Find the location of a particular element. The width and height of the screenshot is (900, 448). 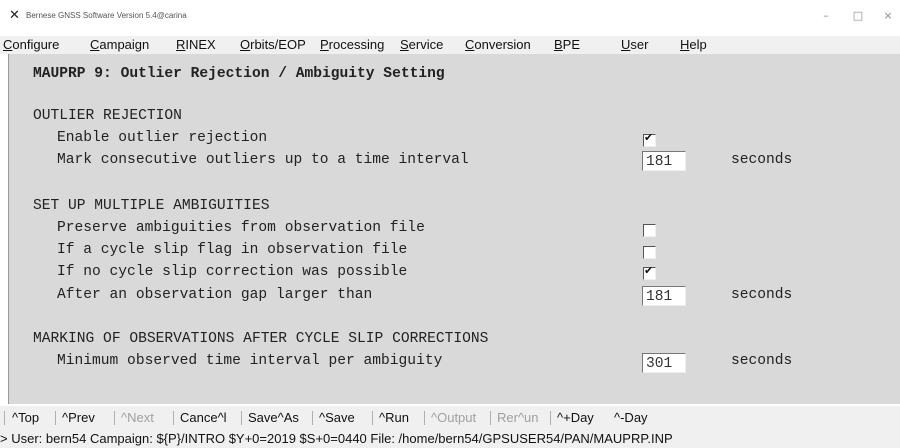

window-title: Bernese GNSS Software Version 5.4@carina is located at coordinates (106, 15).